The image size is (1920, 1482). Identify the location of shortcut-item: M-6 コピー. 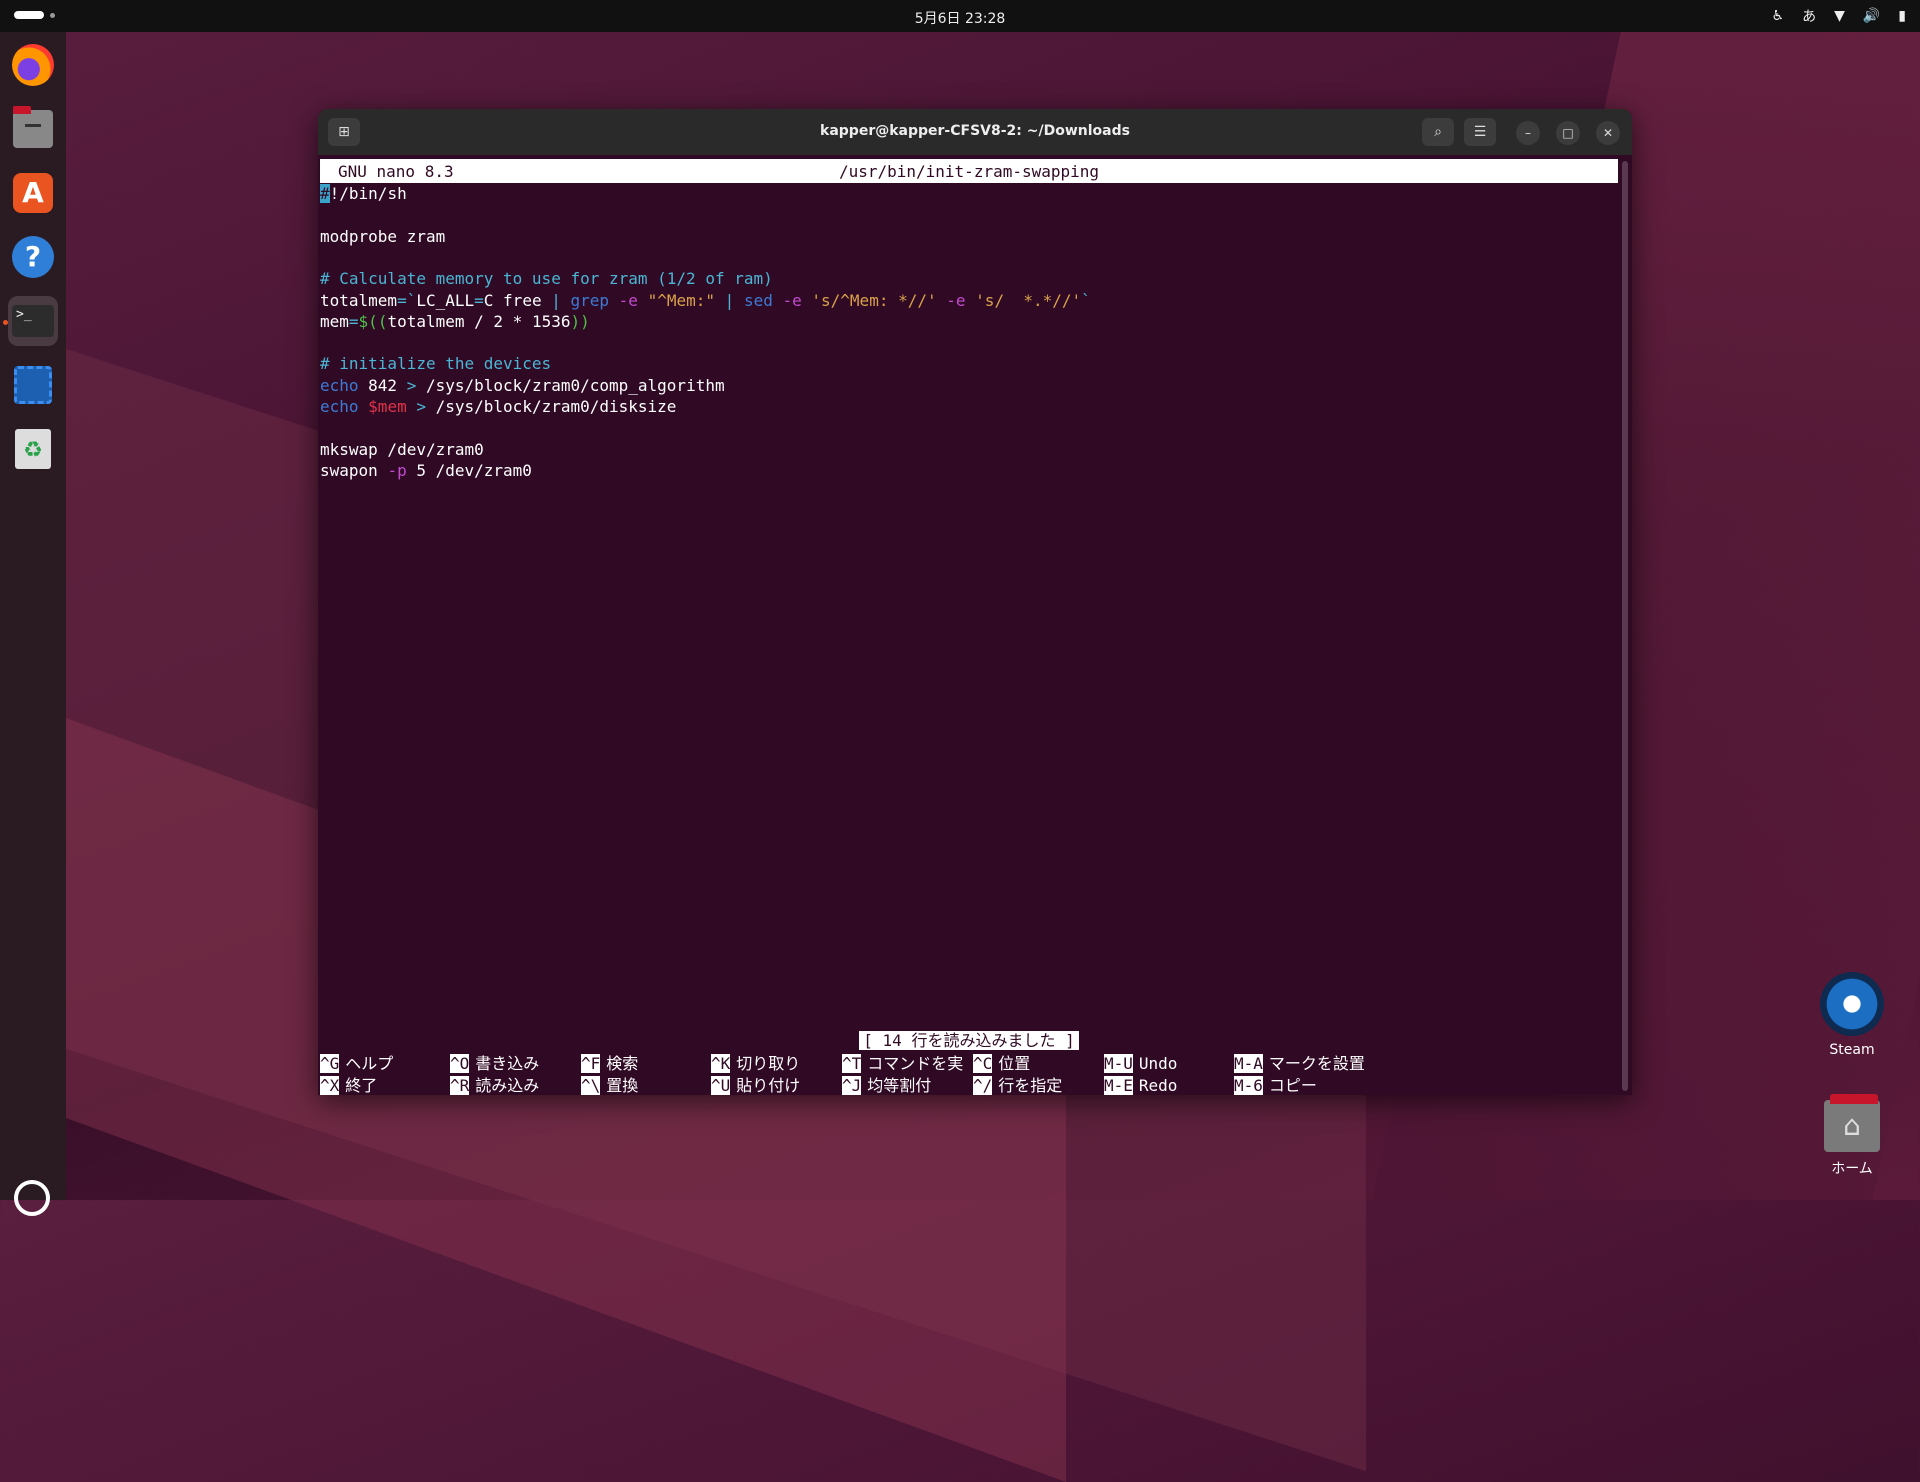
(1275, 1084).